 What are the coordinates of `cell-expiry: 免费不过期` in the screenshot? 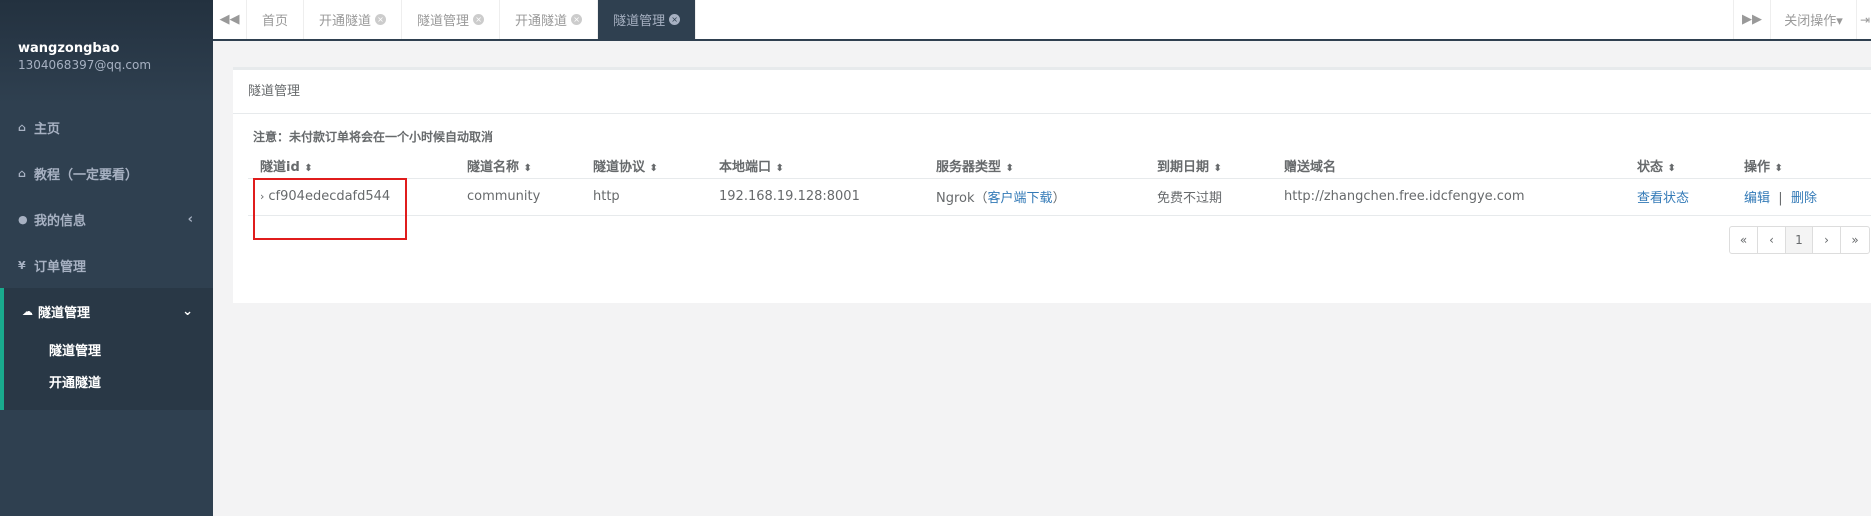 It's located at (1208, 197).